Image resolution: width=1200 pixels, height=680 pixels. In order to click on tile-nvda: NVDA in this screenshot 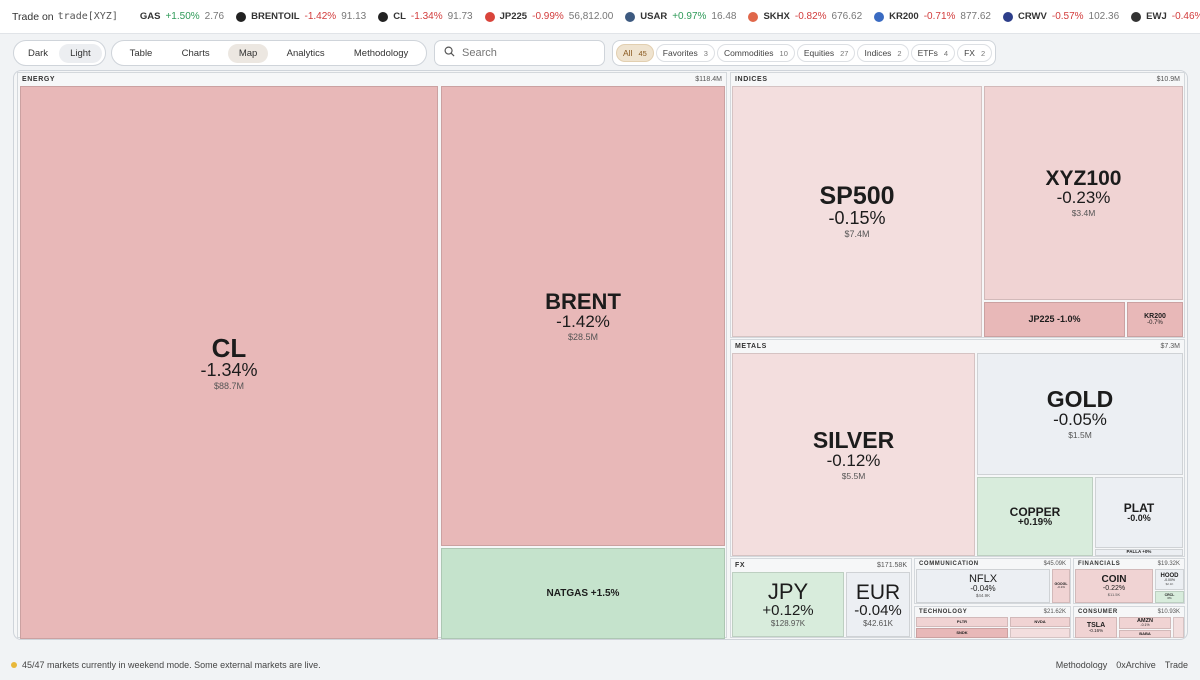, I will do `click(1040, 622)`.